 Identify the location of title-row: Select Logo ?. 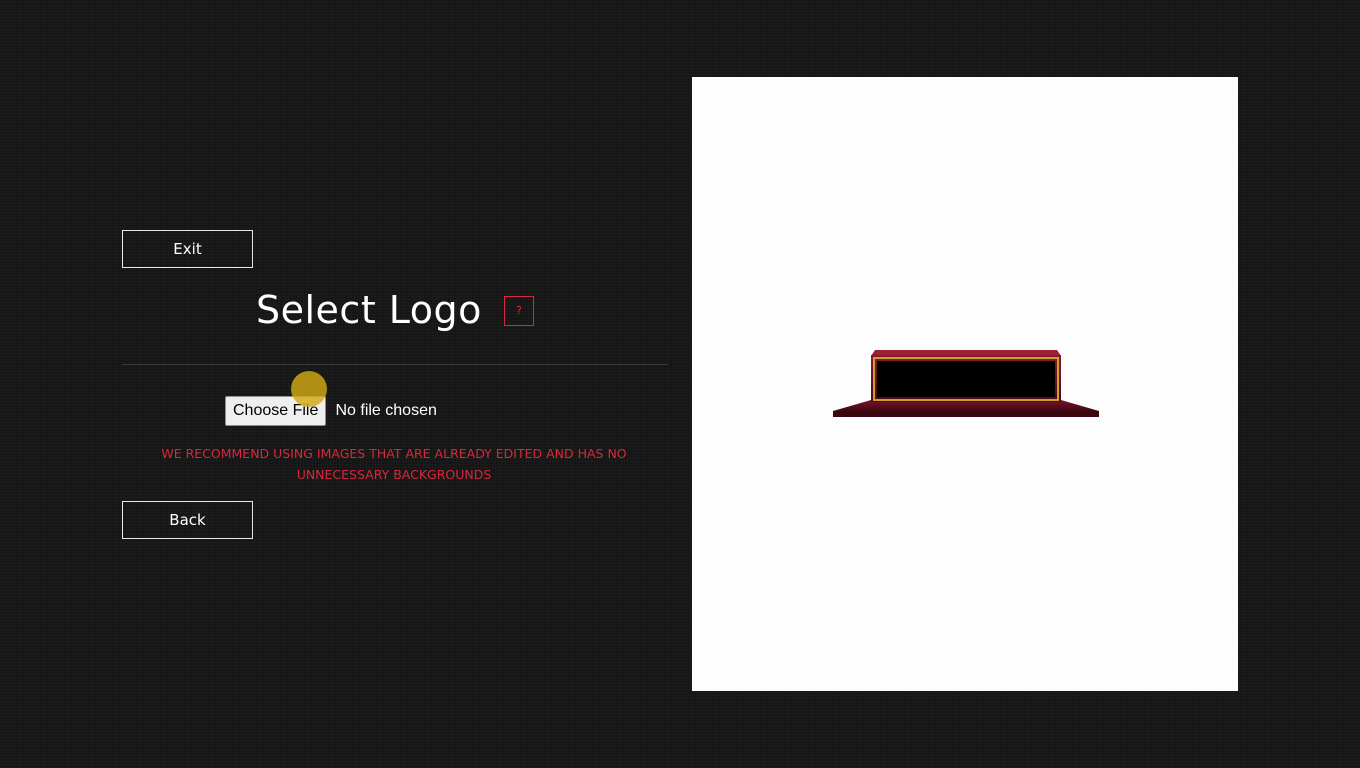
(395, 310).